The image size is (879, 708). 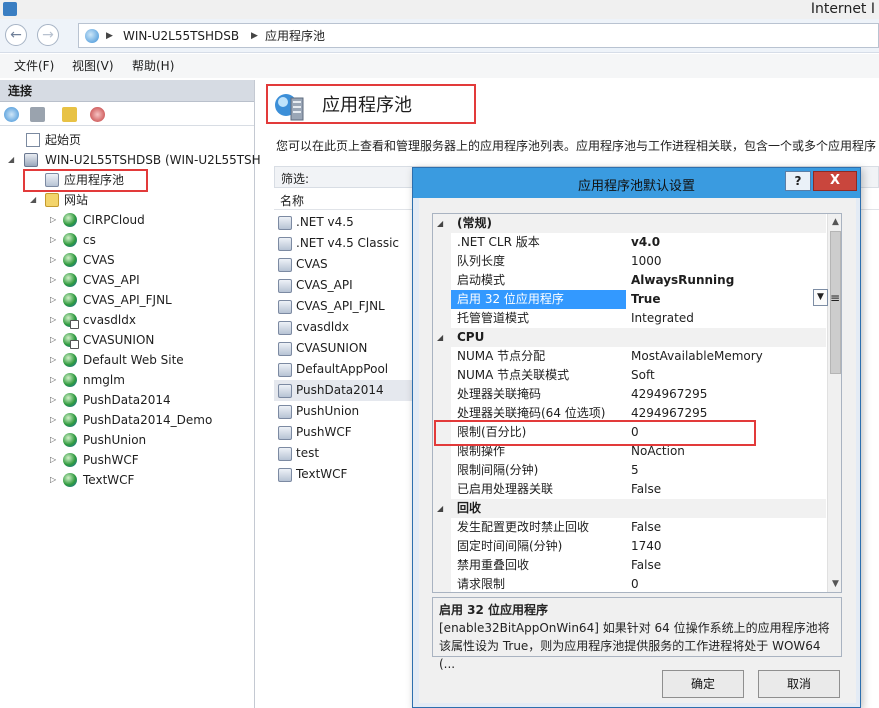 I want to click on property-value: v4.0, so click(x=645, y=242).